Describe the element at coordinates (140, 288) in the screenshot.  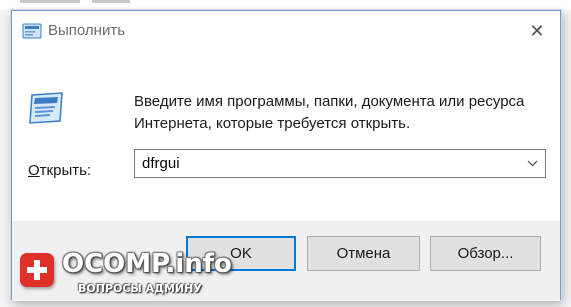
I see `watermark-tagline: ВОПРОСЫ АДМИНУ` at that location.